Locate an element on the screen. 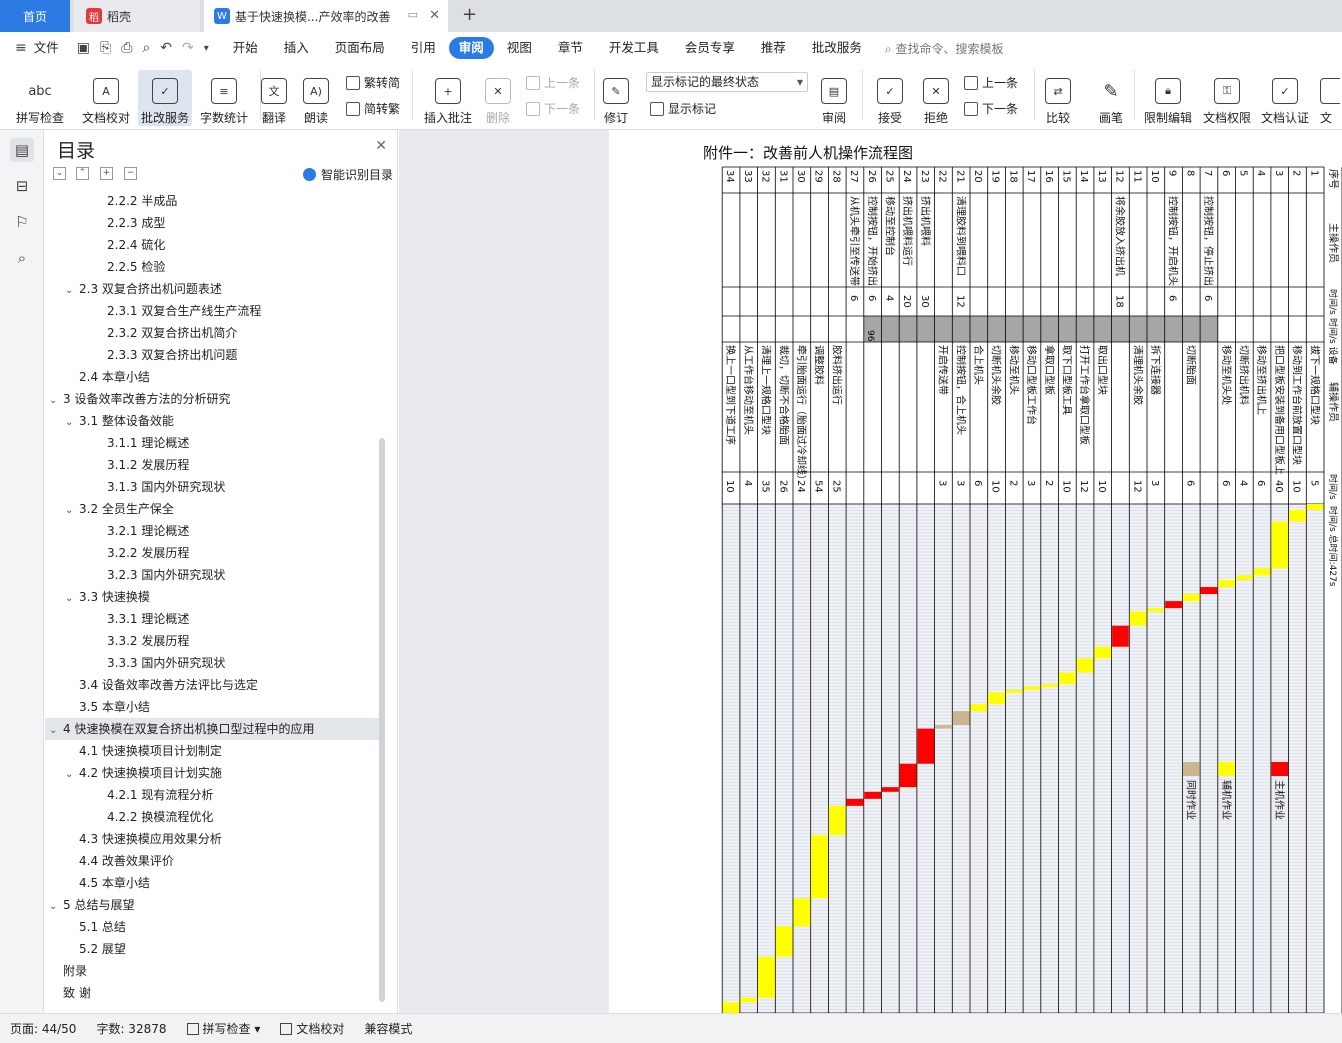 This screenshot has width=1342, height=1043. menu-insert: 插入 is located at coordinates (296, 48).